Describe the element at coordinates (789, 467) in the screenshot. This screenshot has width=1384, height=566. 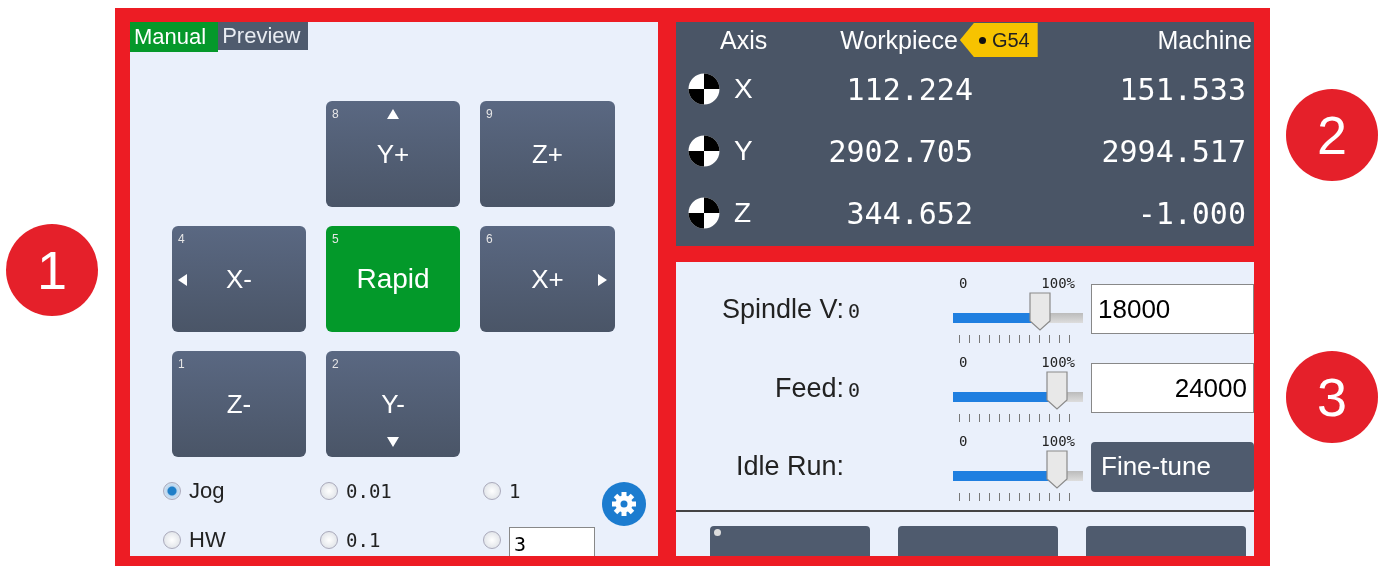
I see `override-label: Idle Run:` at that location.